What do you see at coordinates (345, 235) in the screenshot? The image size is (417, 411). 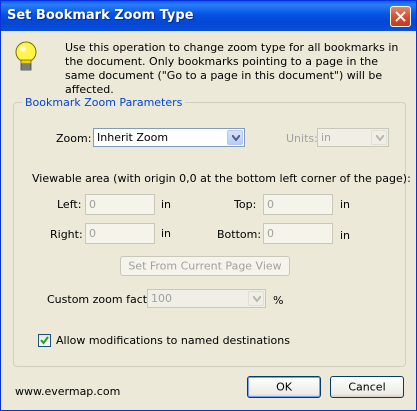 I see `bottom-unit-label: in` at bounding box center [345, 235].